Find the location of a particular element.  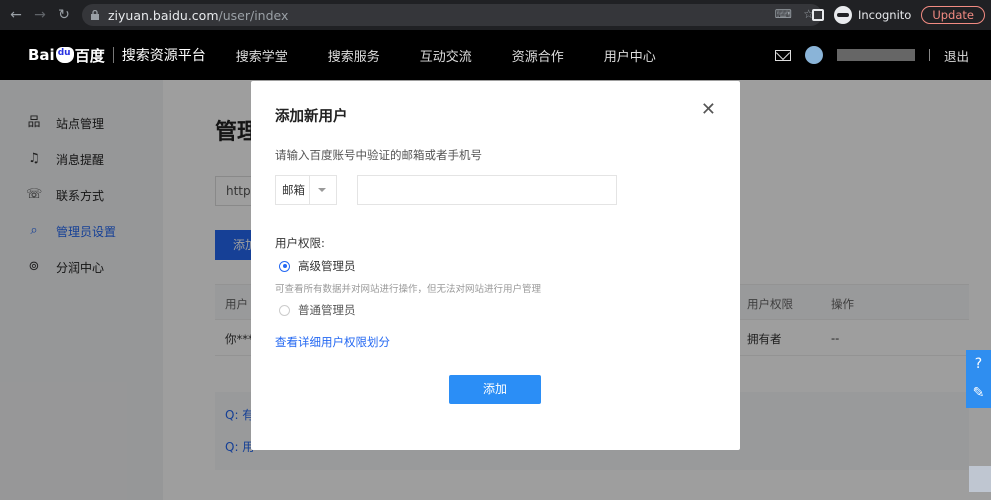

mail-icon is located at coordinates (782, 55).